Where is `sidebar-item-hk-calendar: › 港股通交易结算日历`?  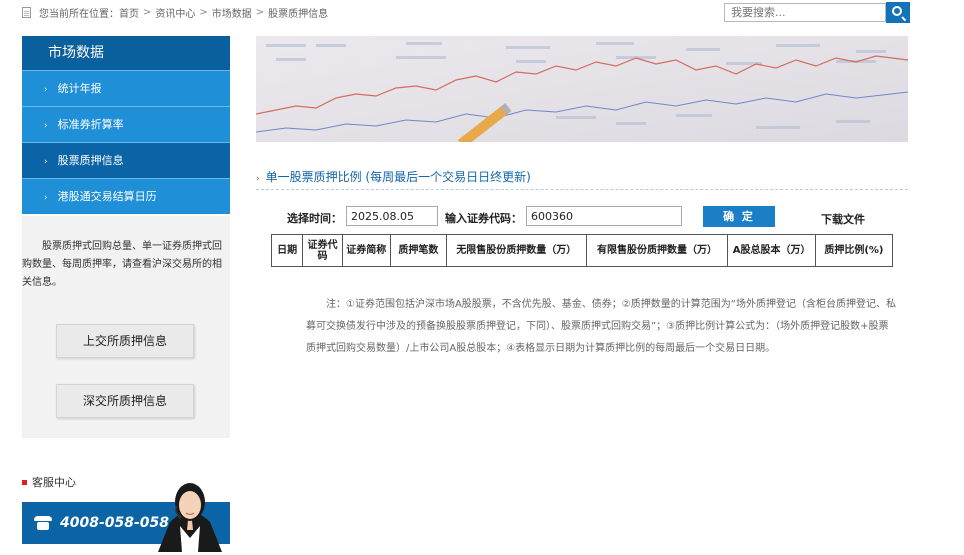 sidebar-item-hk-calendar: › 港股通交易结算日历 is located at coordinates (126, 196).